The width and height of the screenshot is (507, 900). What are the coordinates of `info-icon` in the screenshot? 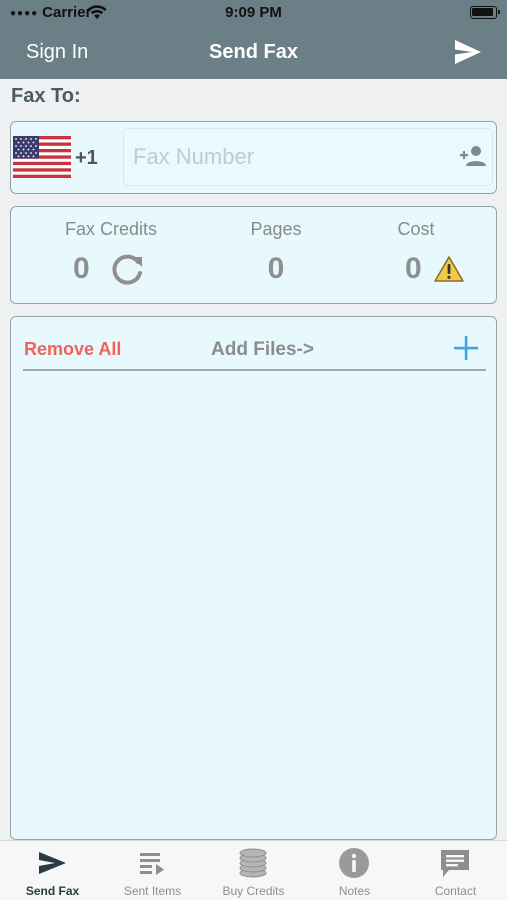 It's located at (354, 863).